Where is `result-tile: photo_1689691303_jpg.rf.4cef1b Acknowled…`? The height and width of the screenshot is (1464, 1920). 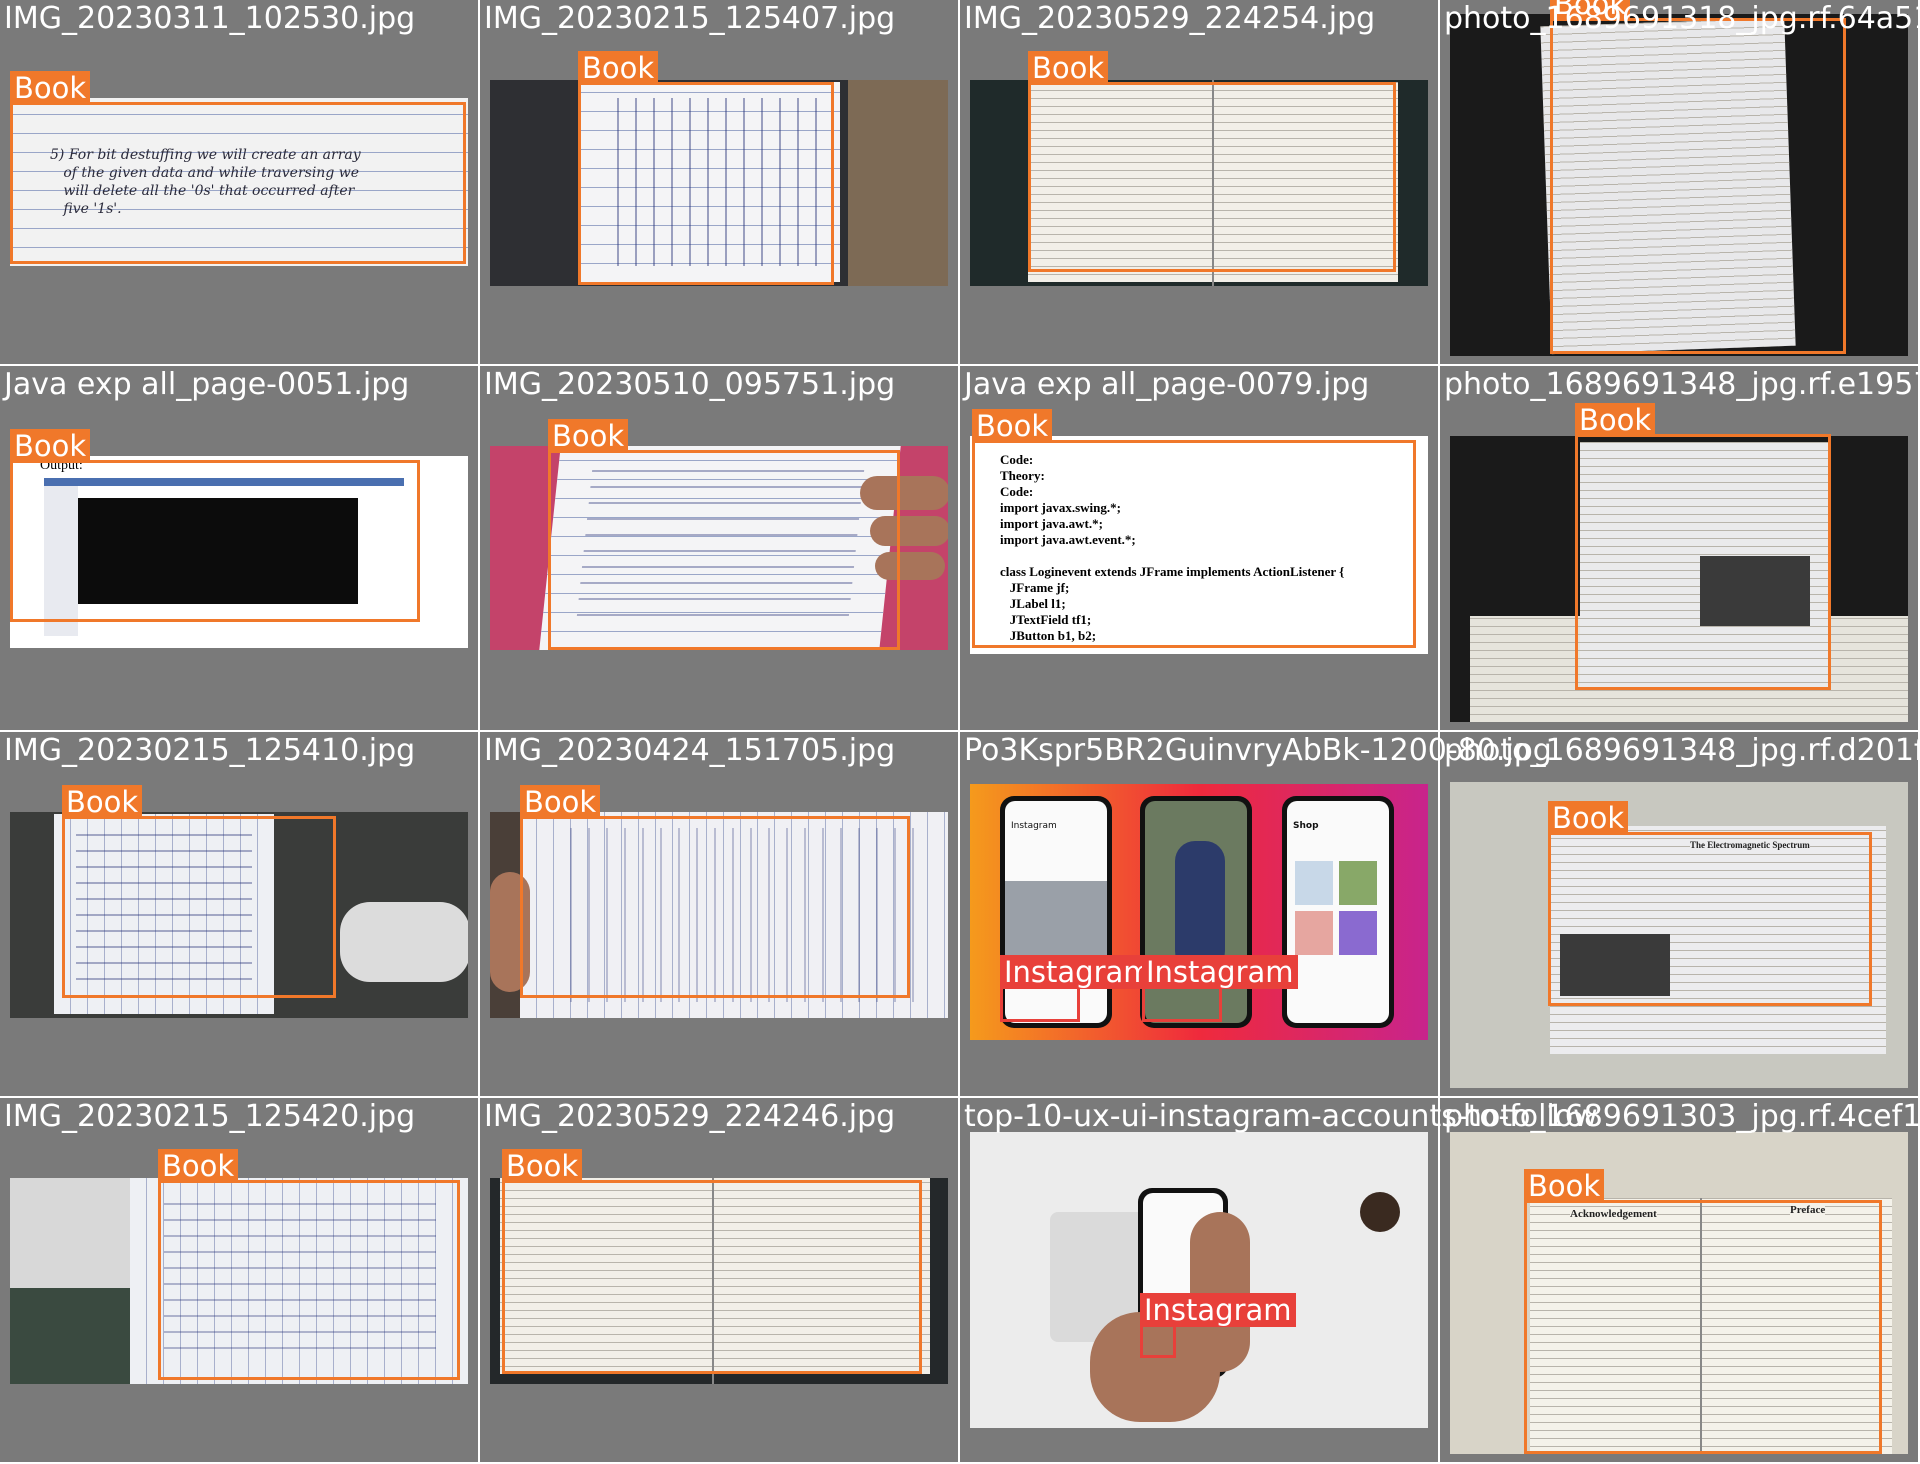 result-tile: photo_1689691303_jpg.rf.4cef1b Acknowled… is located at coordinates (1680, 1280).